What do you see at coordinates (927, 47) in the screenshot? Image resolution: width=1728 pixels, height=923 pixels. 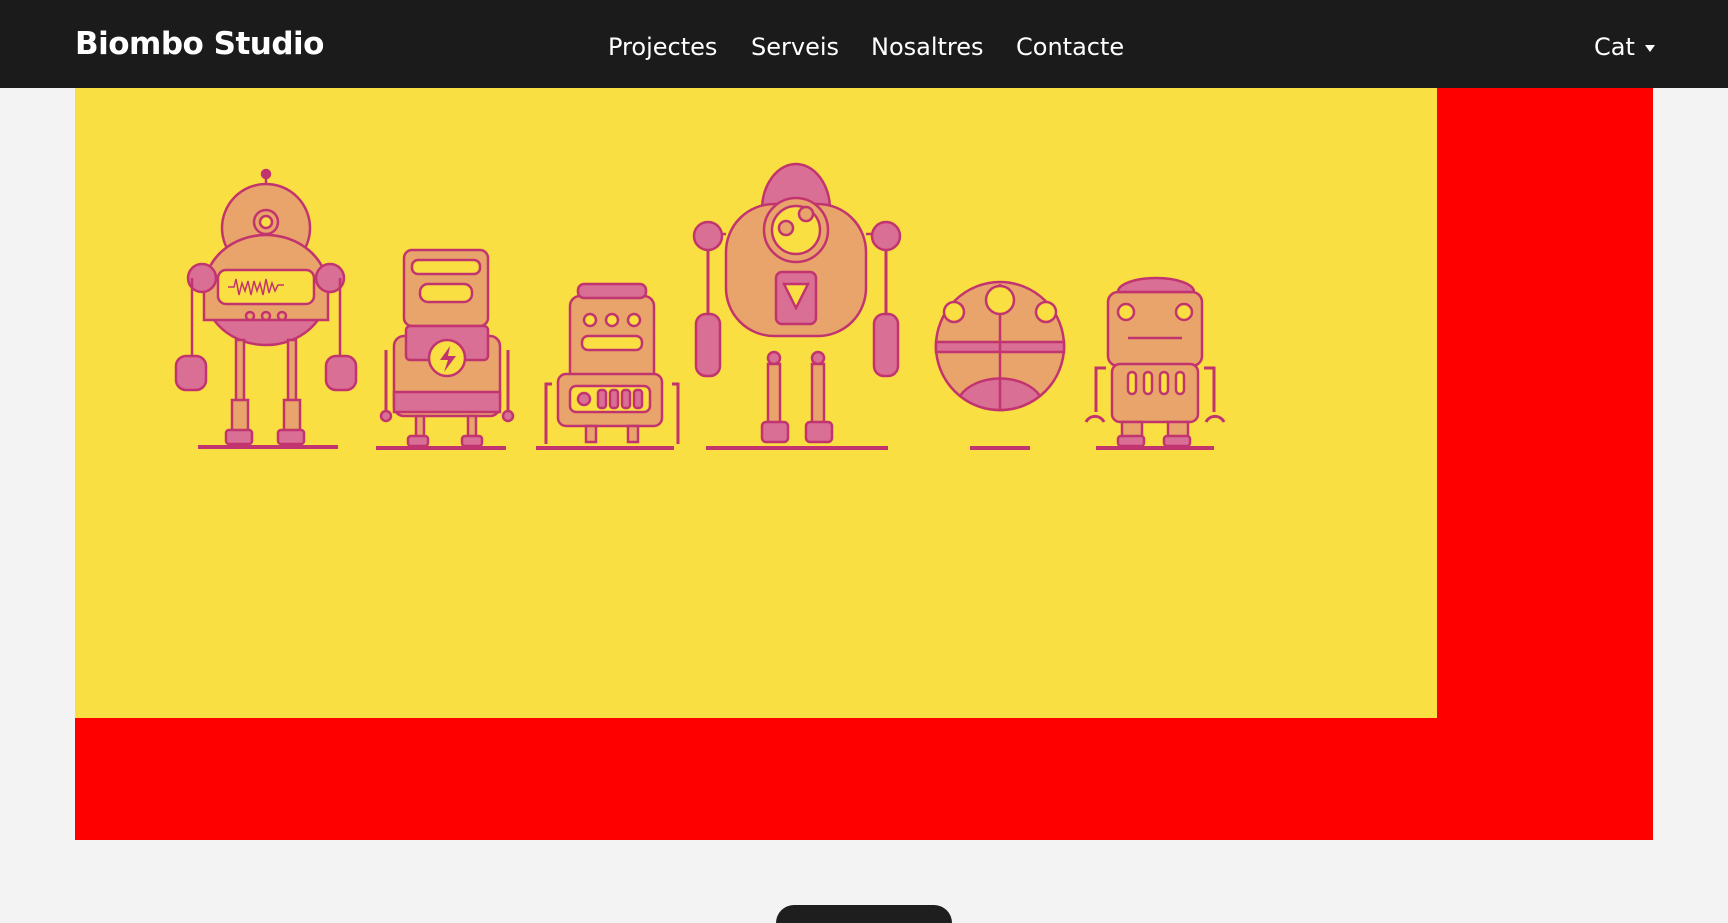 I see `nav-link-nosaltres: Nosaltres` at bounding box center [927, 47].